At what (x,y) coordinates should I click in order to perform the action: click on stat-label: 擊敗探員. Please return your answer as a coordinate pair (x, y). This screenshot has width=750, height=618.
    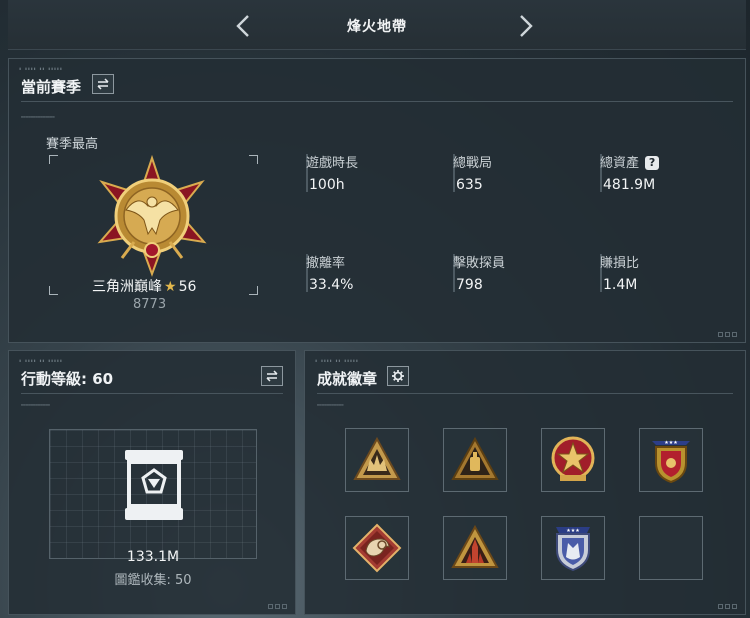
    Looking at the image, I should click on (479, 263).